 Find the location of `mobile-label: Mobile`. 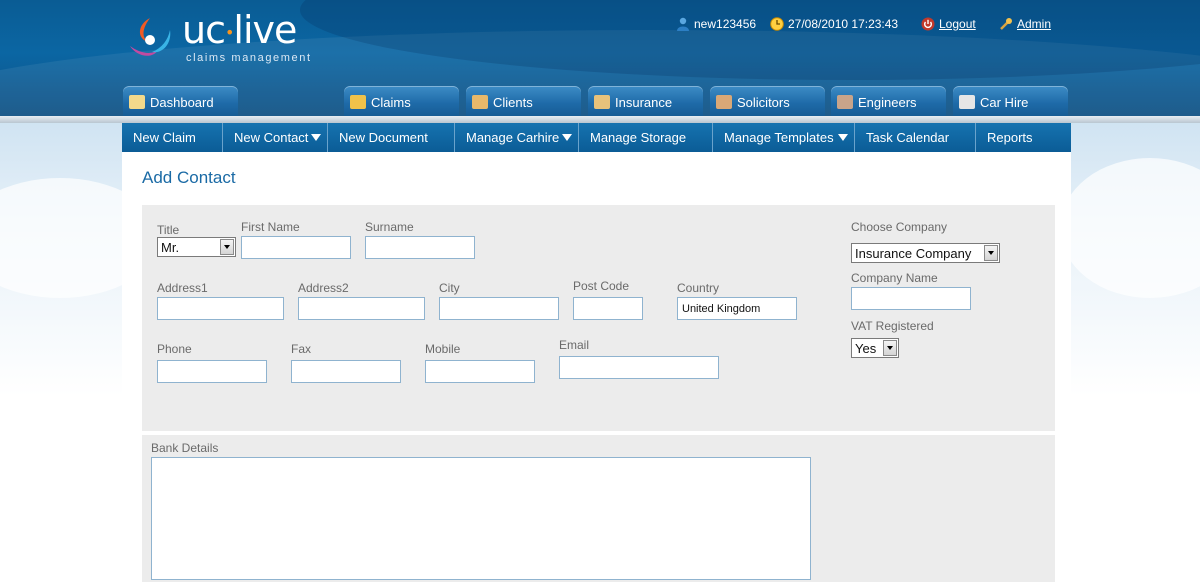

mobile-label: Mobile is located at coordinates (443, 349).